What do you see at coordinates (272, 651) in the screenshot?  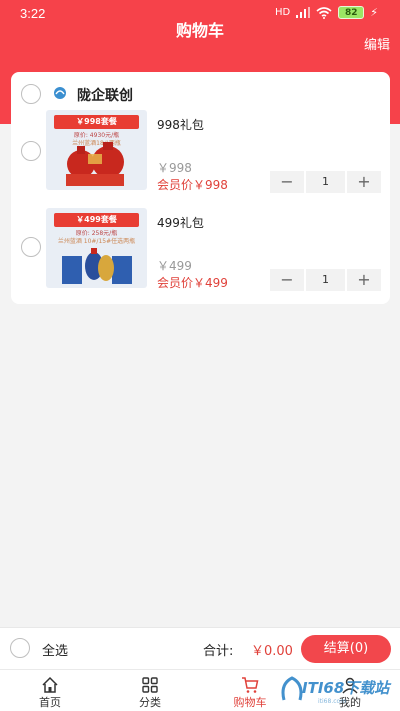 I see `total-amount: ￥0.00` at bounding box center [272, 651].